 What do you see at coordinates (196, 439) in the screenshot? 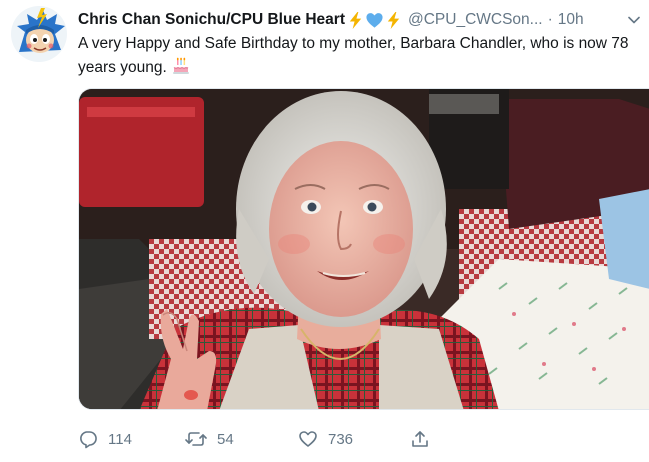
I see `retweet-icon` at bounding box center [196, 439].